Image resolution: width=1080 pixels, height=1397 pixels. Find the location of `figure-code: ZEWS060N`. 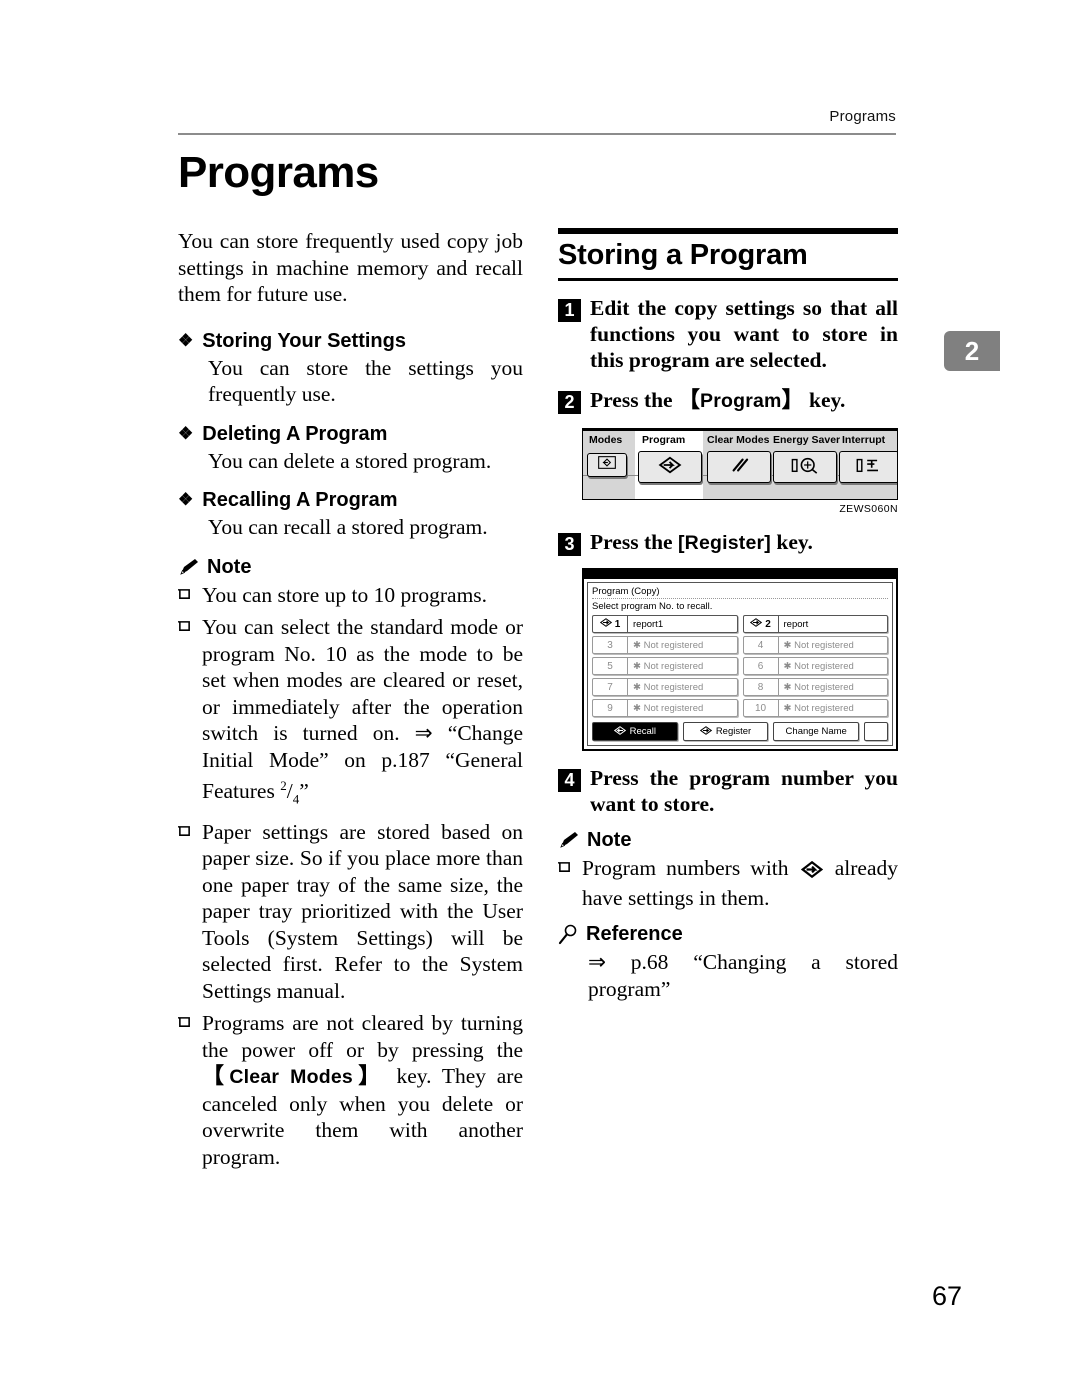

figure-code: ZEWS060N is located at coordinates (868, 509).